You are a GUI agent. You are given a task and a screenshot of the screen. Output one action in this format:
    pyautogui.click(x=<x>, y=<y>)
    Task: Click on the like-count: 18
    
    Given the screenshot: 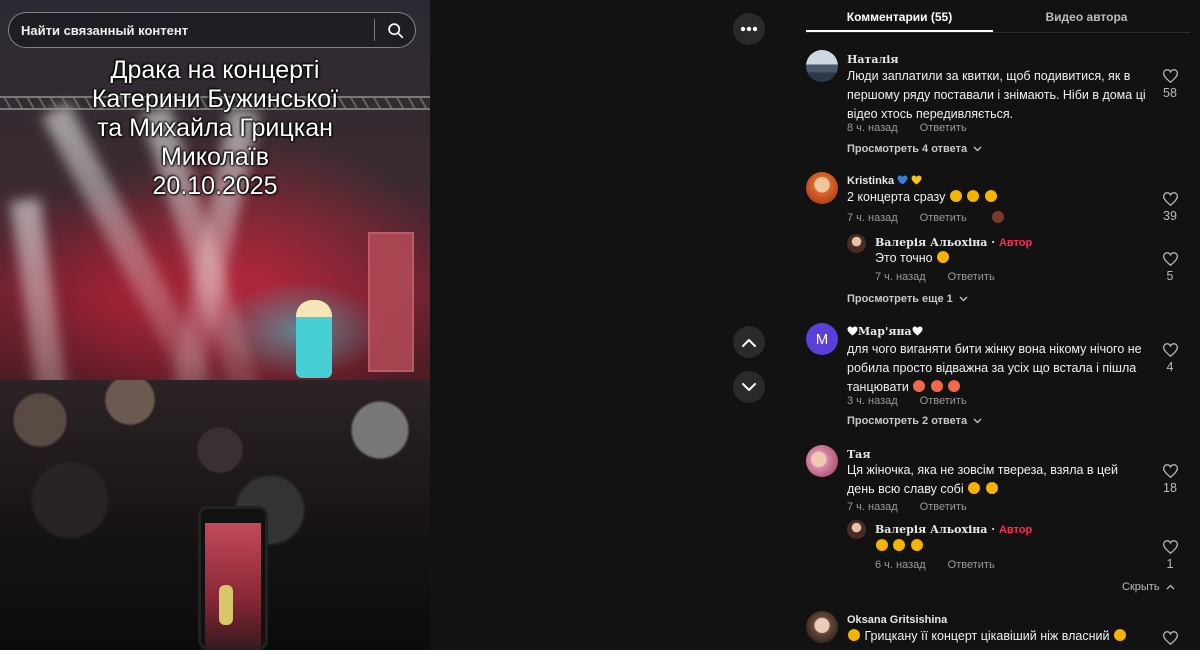 What is the action you would take?
    pyautogui.click(x=1170, y=488)
    